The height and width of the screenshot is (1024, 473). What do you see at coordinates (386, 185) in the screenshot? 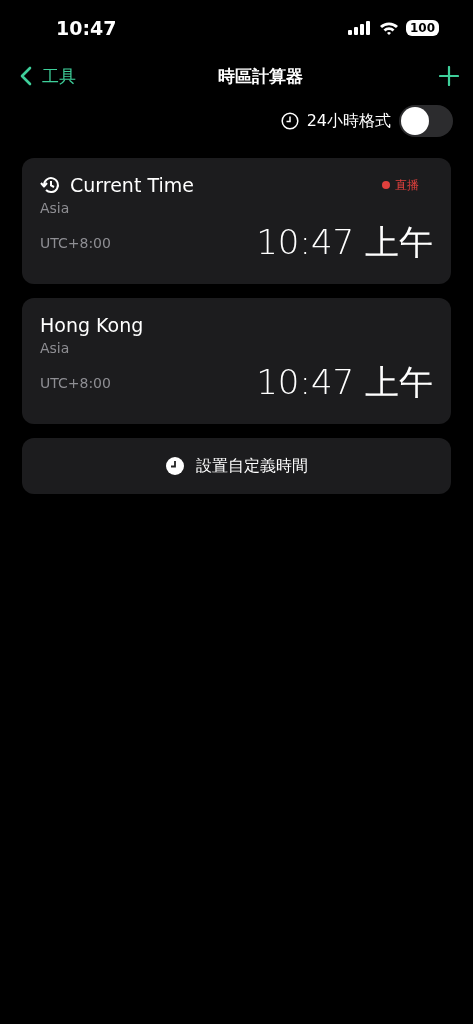
I see `live-dot-icon` at bounding box center [386, 185].